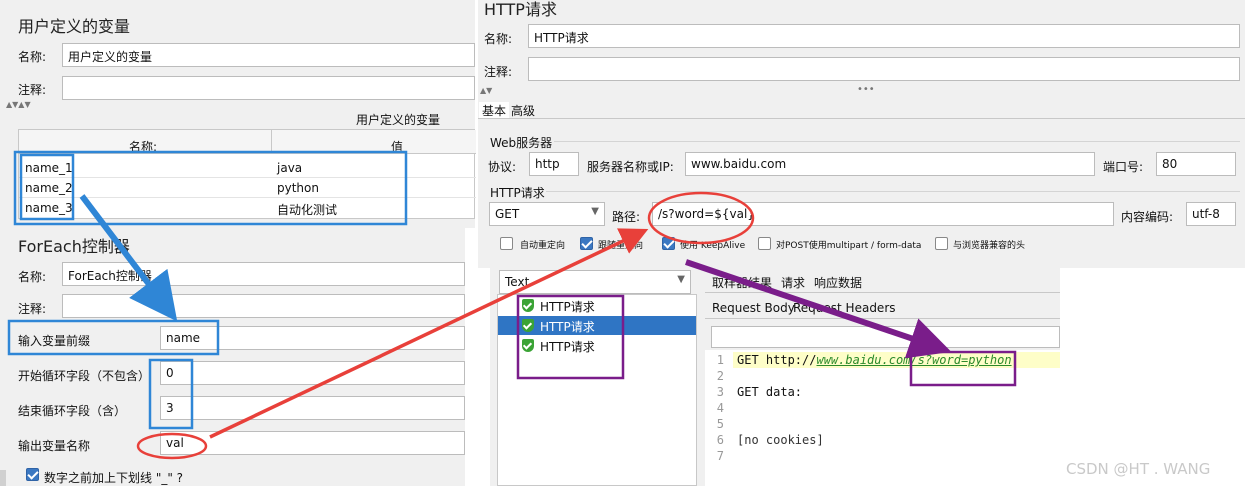  What do you see at coordinates (701, 218) in the screenshot?
I see `highlight-ellipse-path` at bounding box center [701, 218].